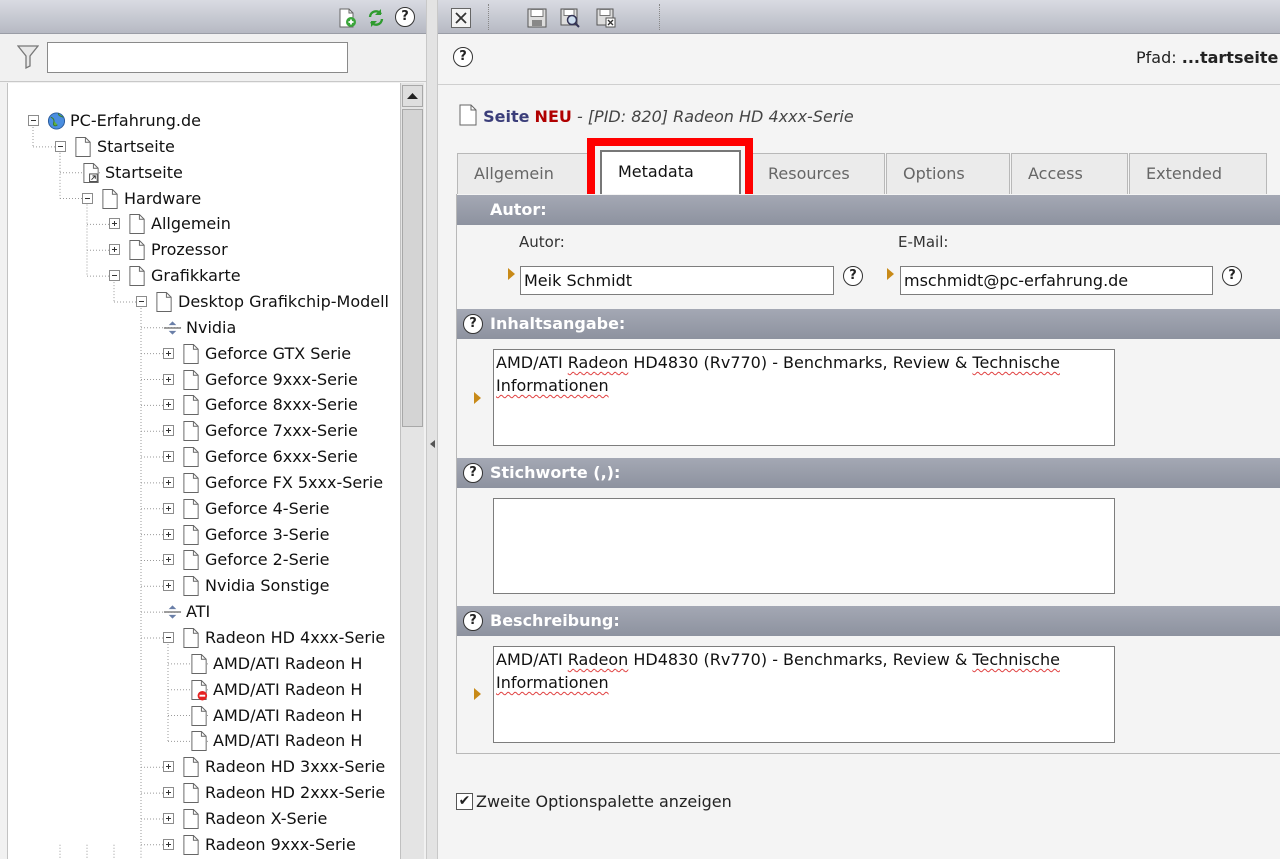 Image resolution: width=1280 pixels, height=859 pixels. I want to click on filter-icon, so click(28, 57).